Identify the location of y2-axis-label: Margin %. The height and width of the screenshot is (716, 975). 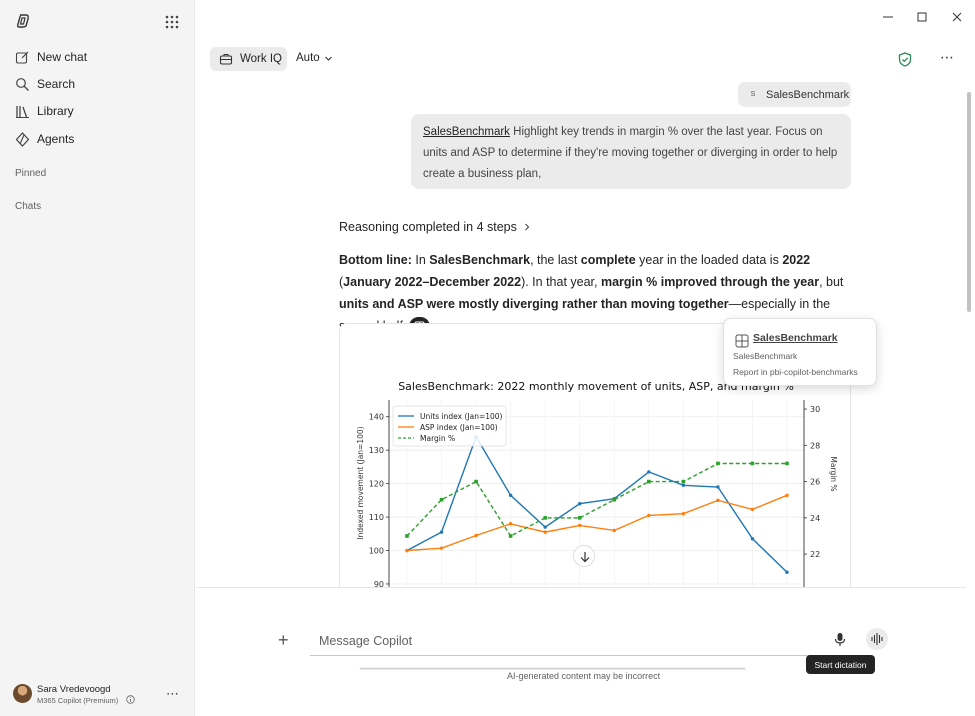
(833, 473).